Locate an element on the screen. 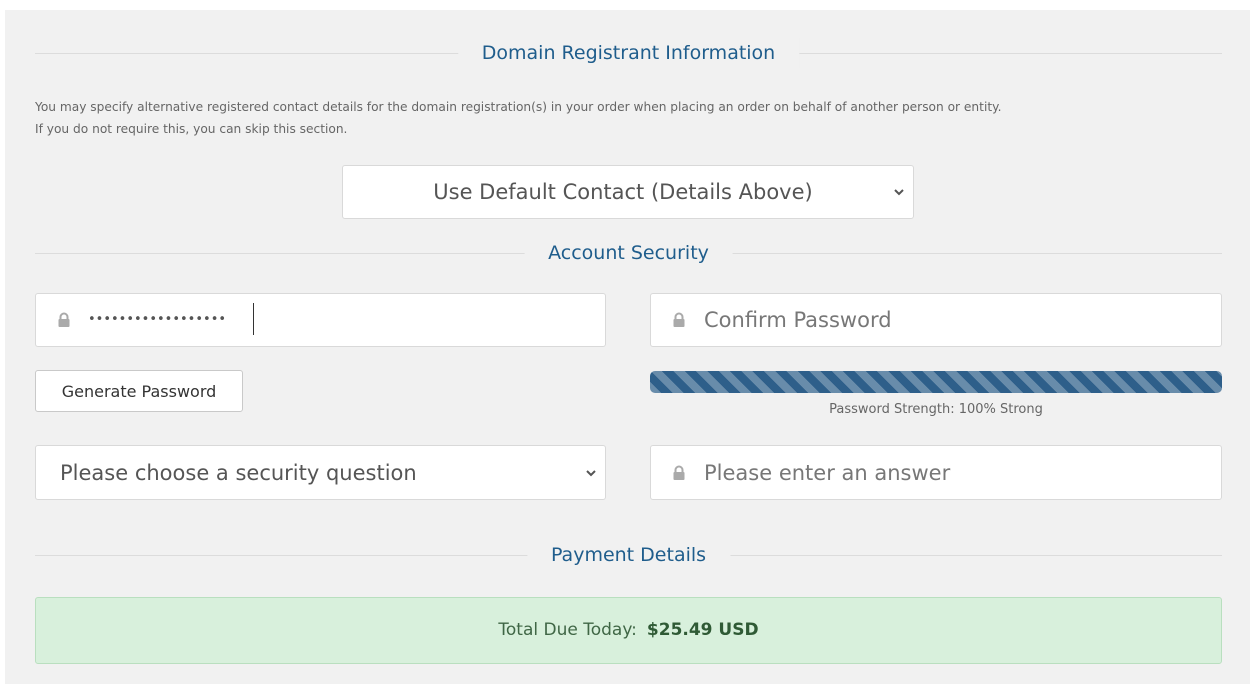 The height and width of the screenshot is (684, 1253). password-strength-bar is located at coordinates (936, 382).